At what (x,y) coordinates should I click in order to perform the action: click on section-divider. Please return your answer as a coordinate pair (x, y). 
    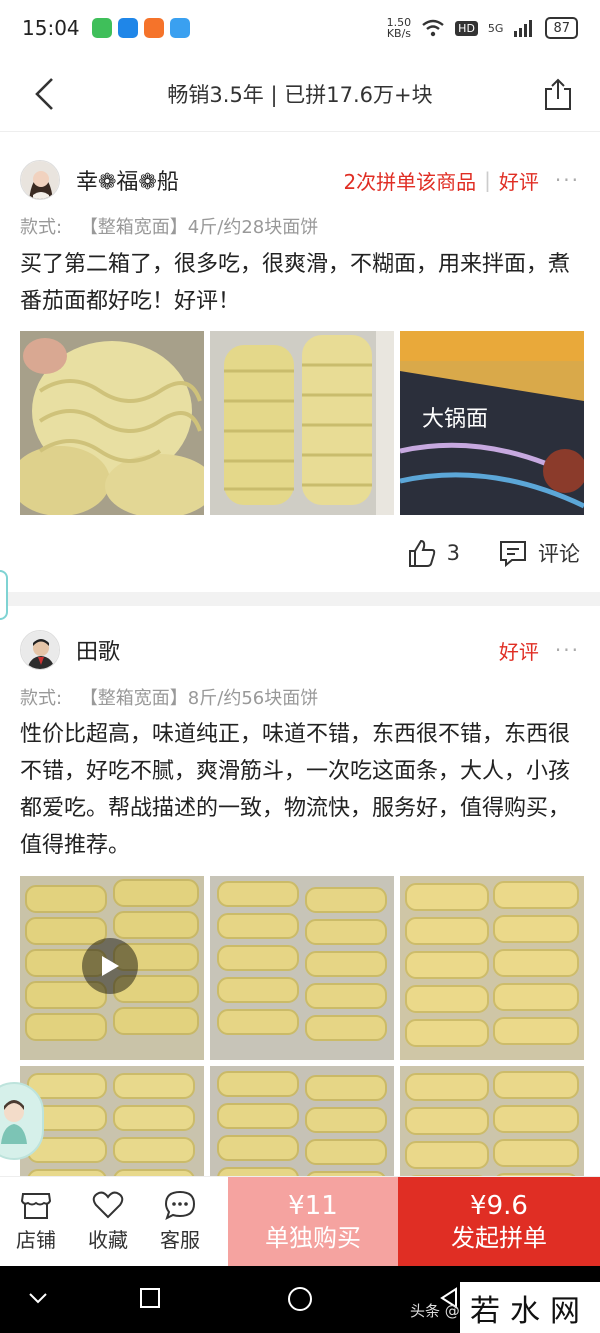
    Looking at the image, I should click on (300, 599).